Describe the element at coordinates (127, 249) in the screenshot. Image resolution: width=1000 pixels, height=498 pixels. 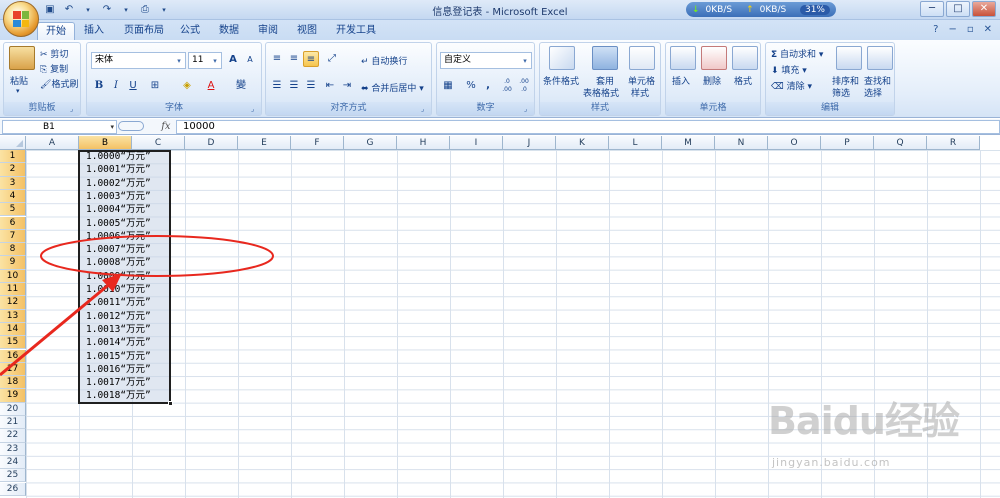
I see `cell-b8: 1.0007“万元”` at that location.